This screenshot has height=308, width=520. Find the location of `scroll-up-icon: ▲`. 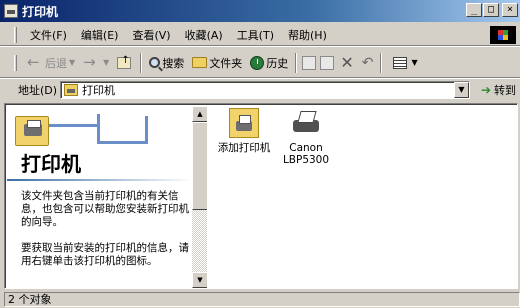

scroll-up-icon: ▲ is located at coordinates (199, 114).